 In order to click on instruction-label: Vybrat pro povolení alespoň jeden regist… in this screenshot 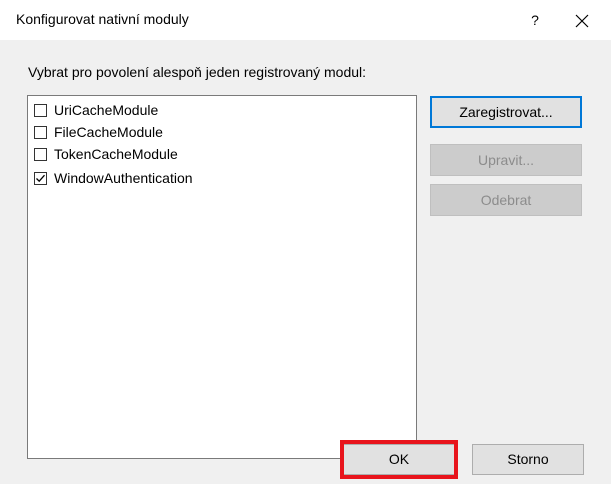, I will do `click(197, 72)`.